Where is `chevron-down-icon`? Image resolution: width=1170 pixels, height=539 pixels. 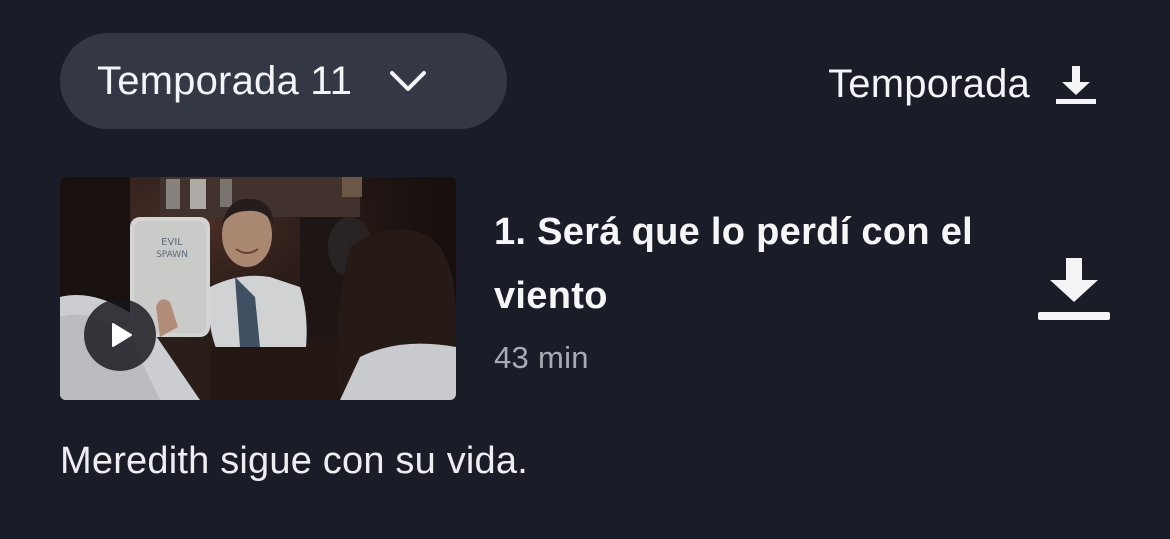 chevron-down-icon is located at coordinates (408, 81).